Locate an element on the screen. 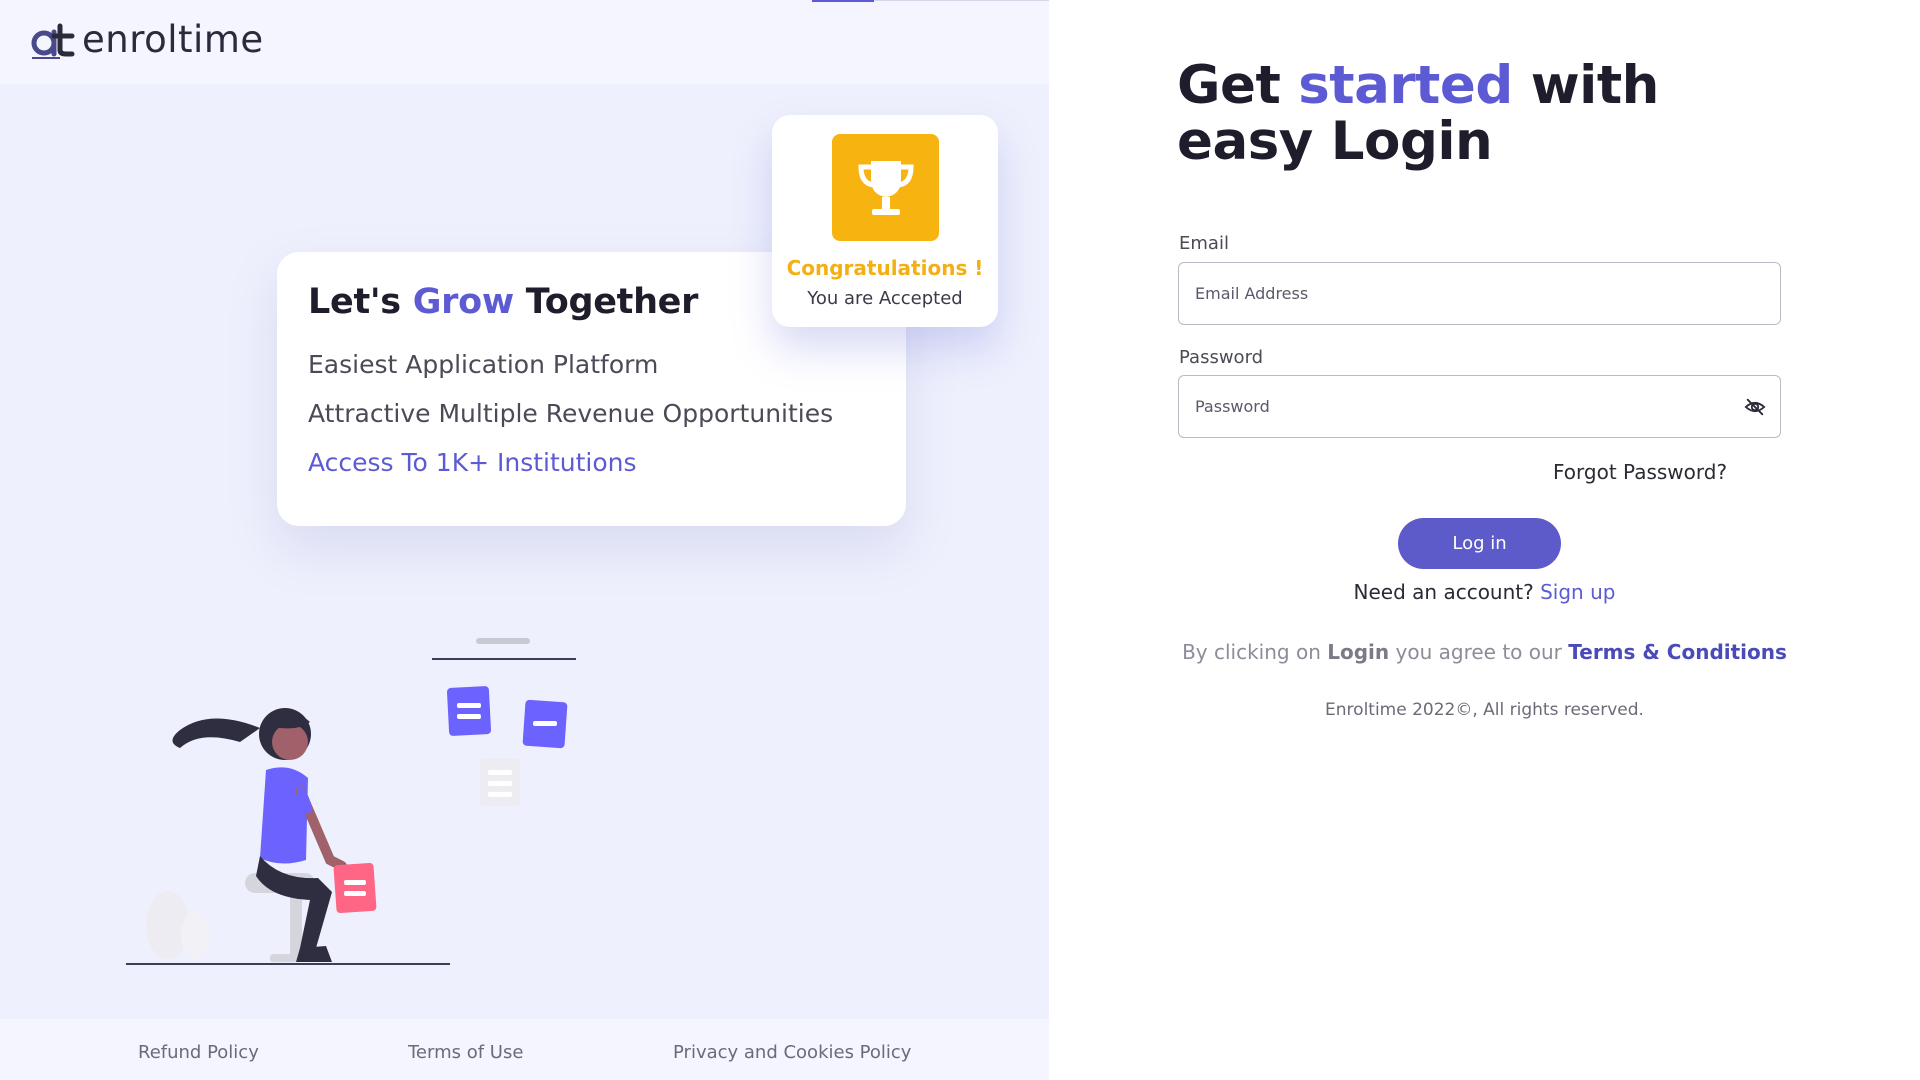 The width and height of the screenshot is (1920, 1080). top-divider-accent is located at coordinates (843, 1).